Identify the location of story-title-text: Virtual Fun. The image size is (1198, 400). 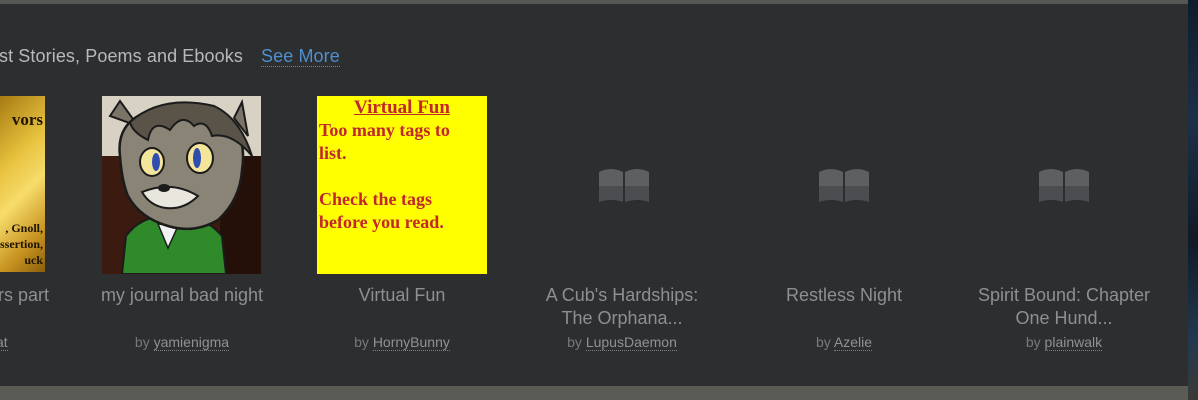
(402, 295).